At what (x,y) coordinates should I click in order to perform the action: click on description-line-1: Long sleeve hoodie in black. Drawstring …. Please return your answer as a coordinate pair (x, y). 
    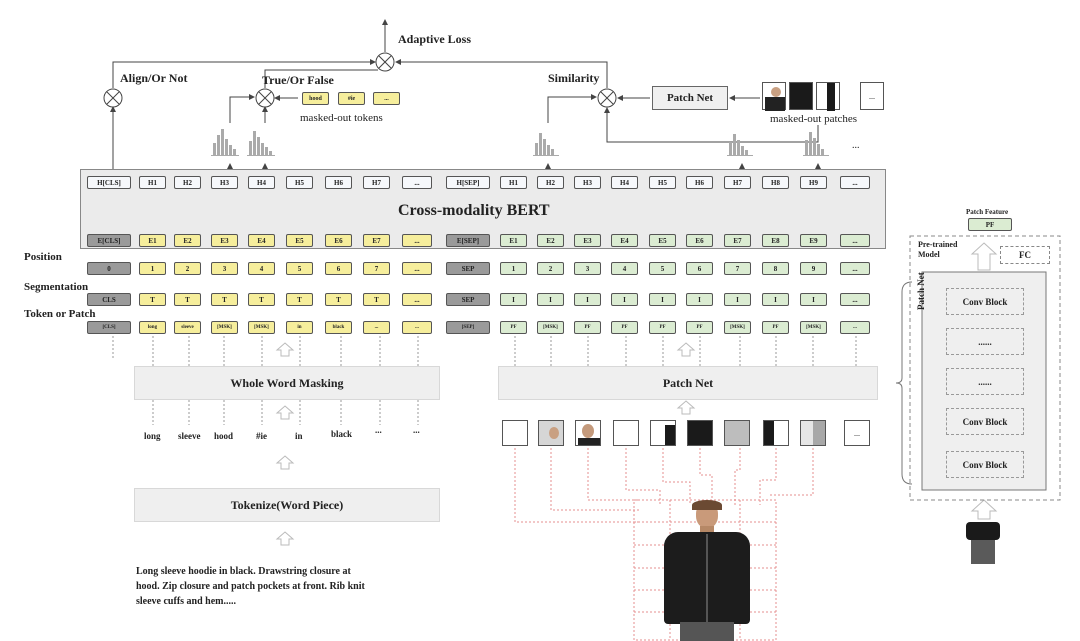
    Looking at the image, I should click on (243, 571).